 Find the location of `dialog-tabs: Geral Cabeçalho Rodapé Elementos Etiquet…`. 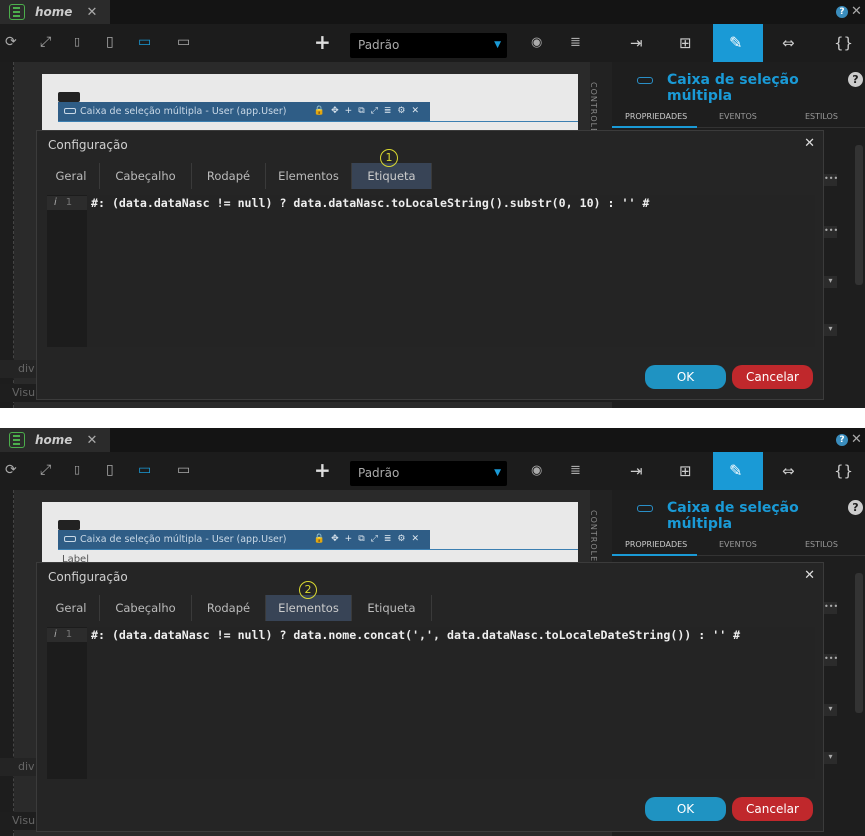

dialog-tabs: Geral Cabeçalho Rodapé Elementos Etiquet… is located at coordinates (431, 601).